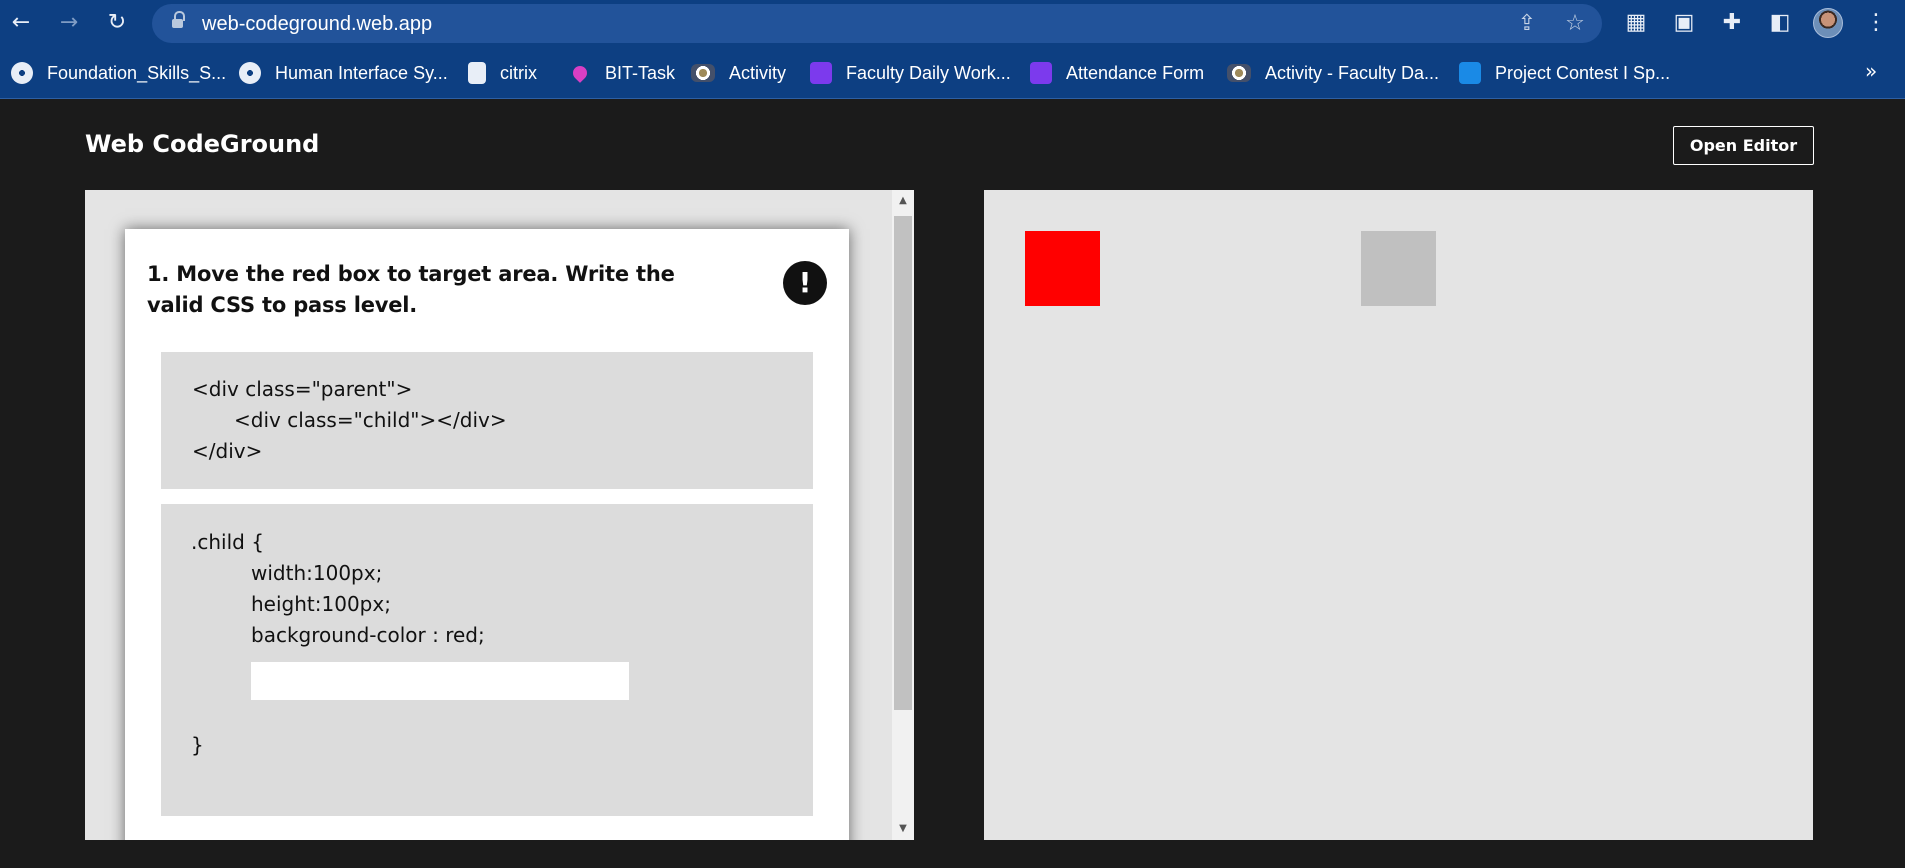 Image resolution: width=1905 pixels, height=868 pixels. What do you see at coordinates (1743, 145) in the screenshot?
I see `open-editor-button: Open Editor` at bounding box center [1743, 145].